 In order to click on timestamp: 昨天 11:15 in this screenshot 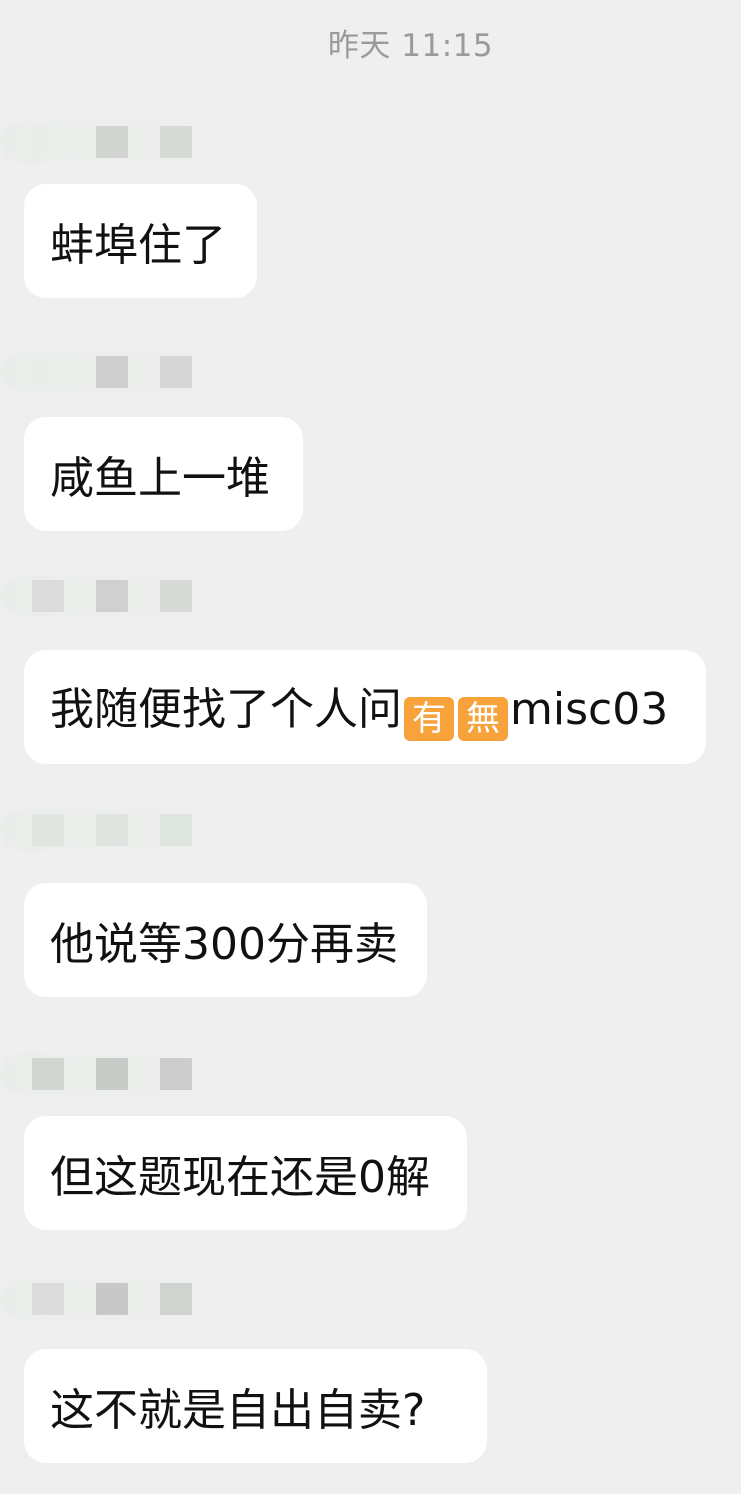, I will do `click(410, 46)`.